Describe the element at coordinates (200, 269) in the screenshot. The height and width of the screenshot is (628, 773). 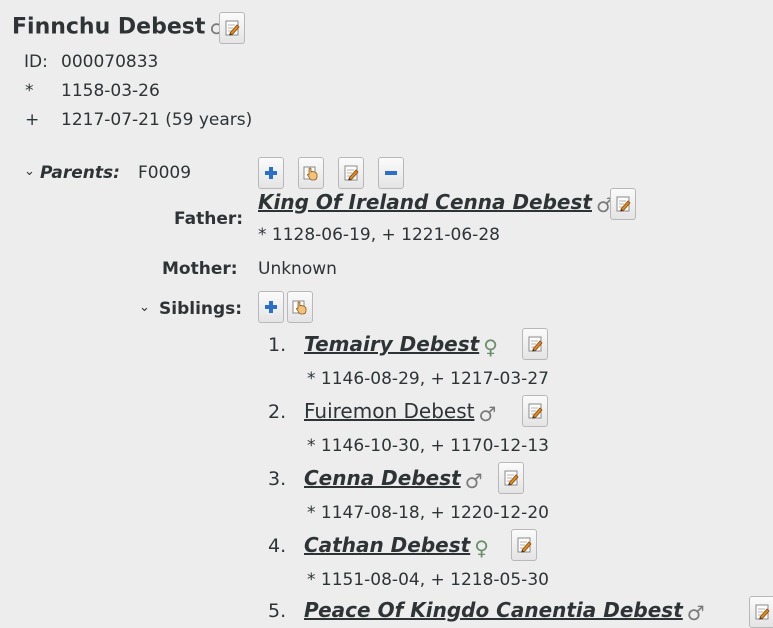
I see `mother-label: Mother:` at that location.